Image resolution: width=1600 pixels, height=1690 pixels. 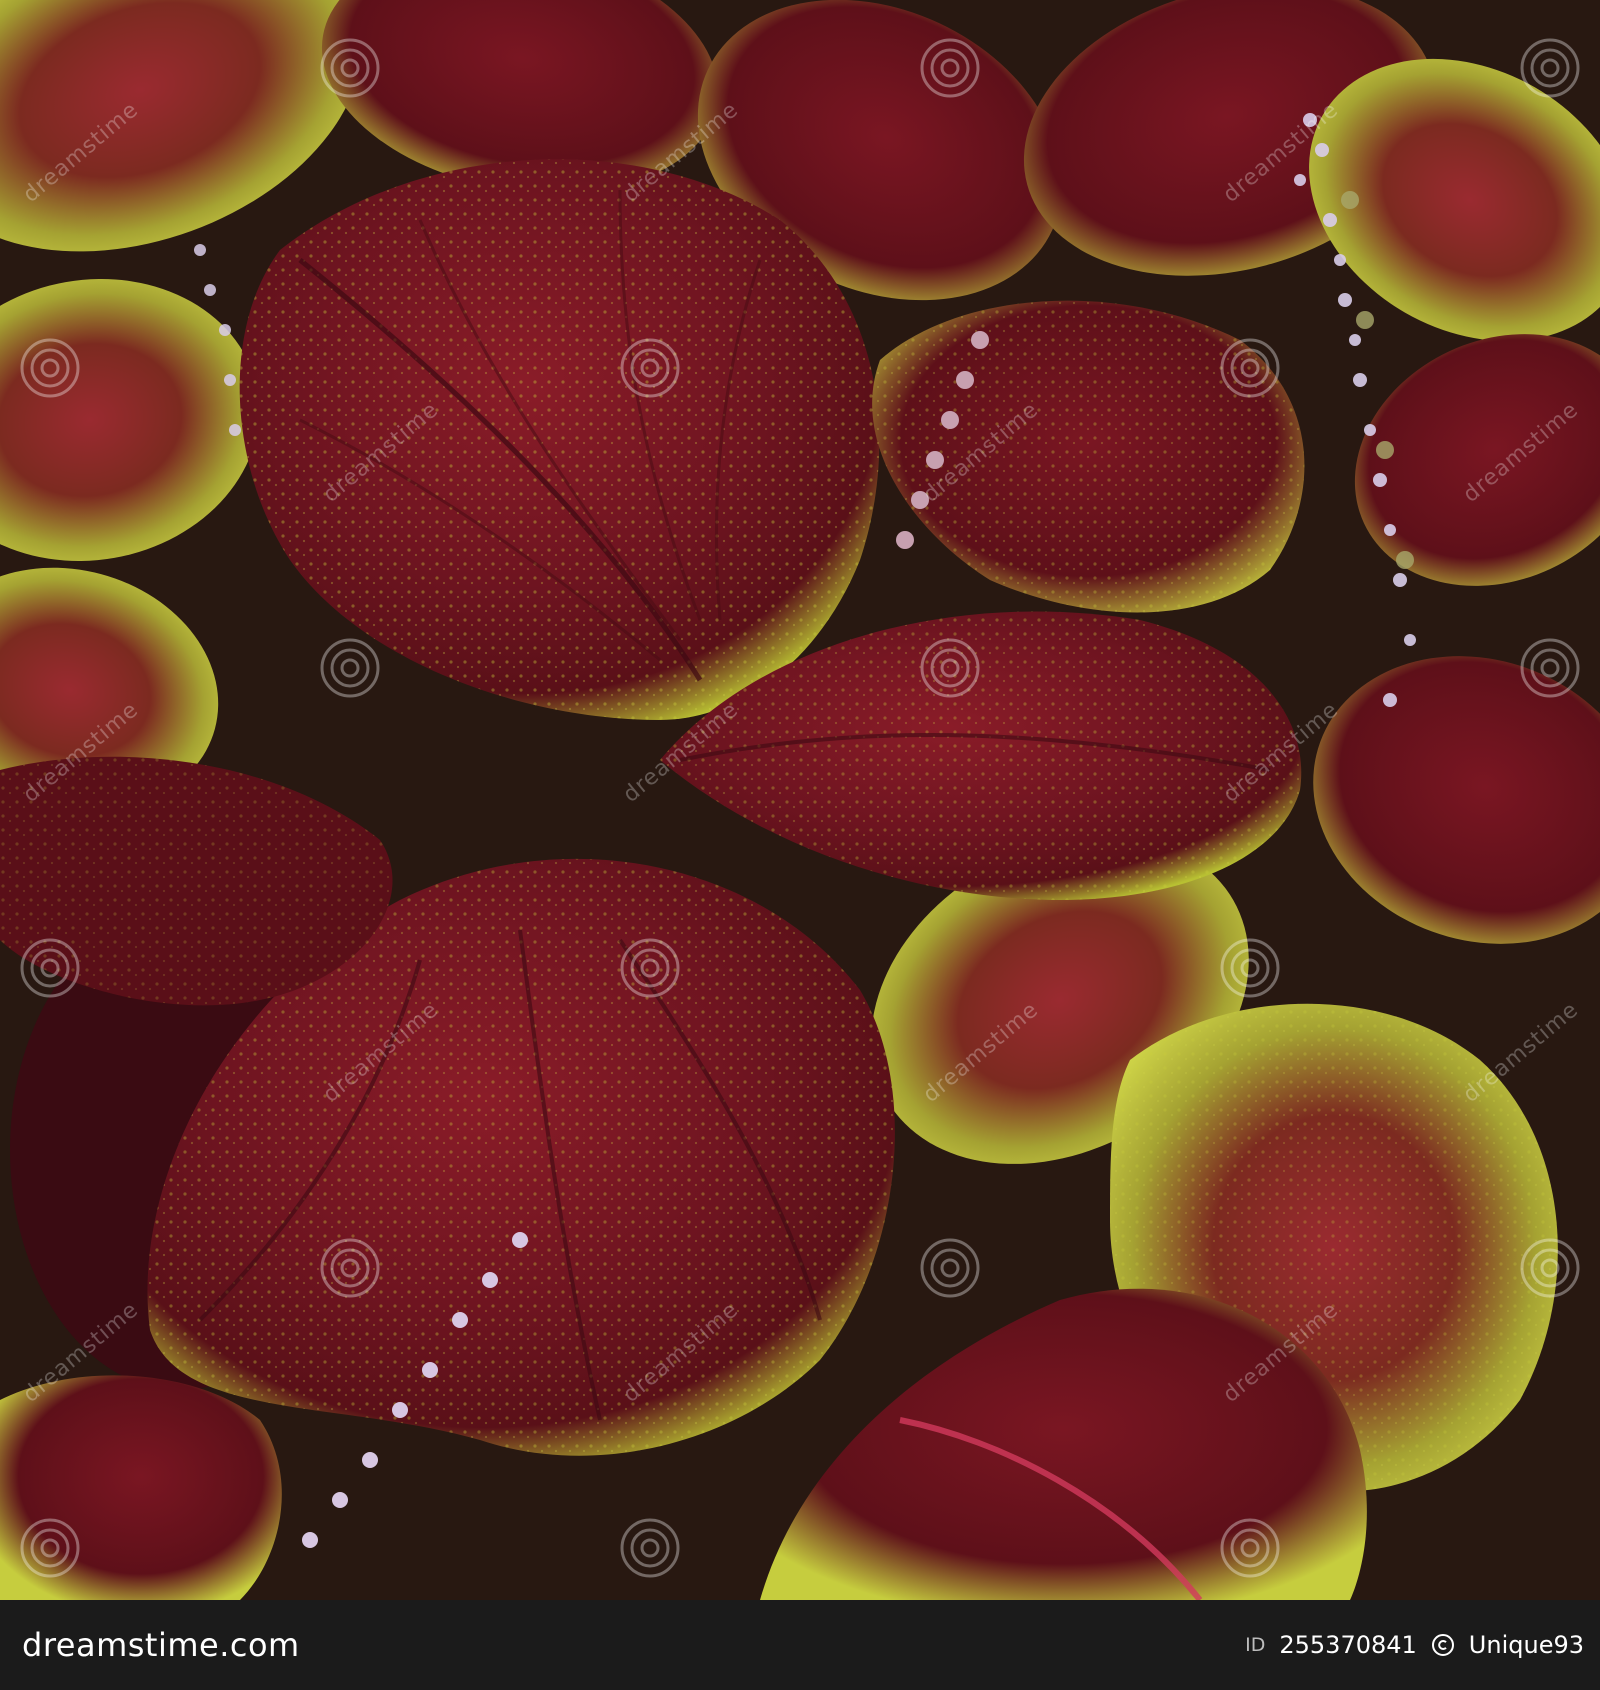 What do you see at coordinates (800, 1645) in the screenshot?
I see `attribution-footer: dreamstime.com ID 255370841 Unique93` at bounding box center [800, 1645].